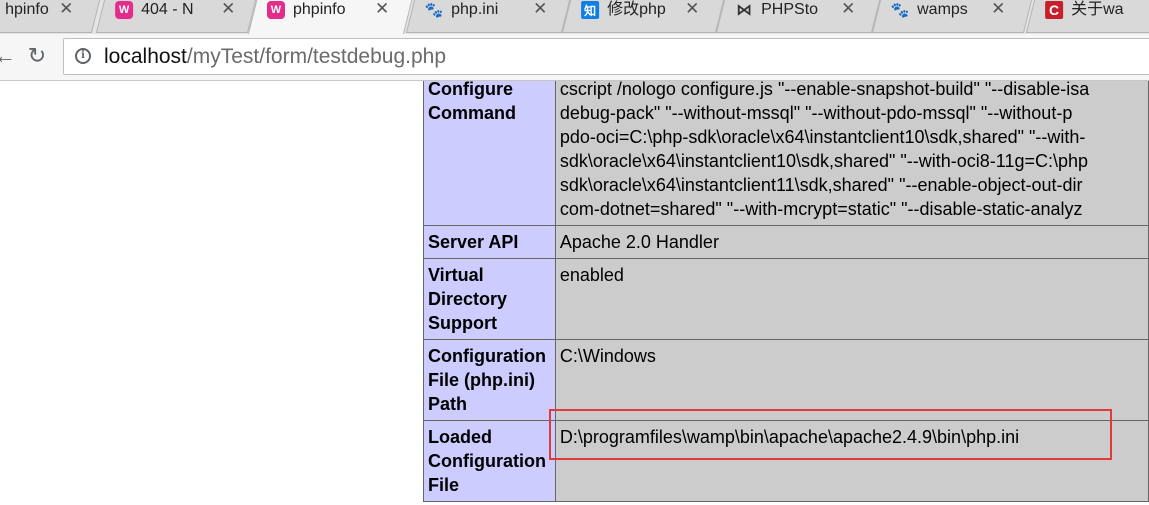  I want to click on tab-phpstorm: ⋈ PHPSto ✕, so click(798, 16).